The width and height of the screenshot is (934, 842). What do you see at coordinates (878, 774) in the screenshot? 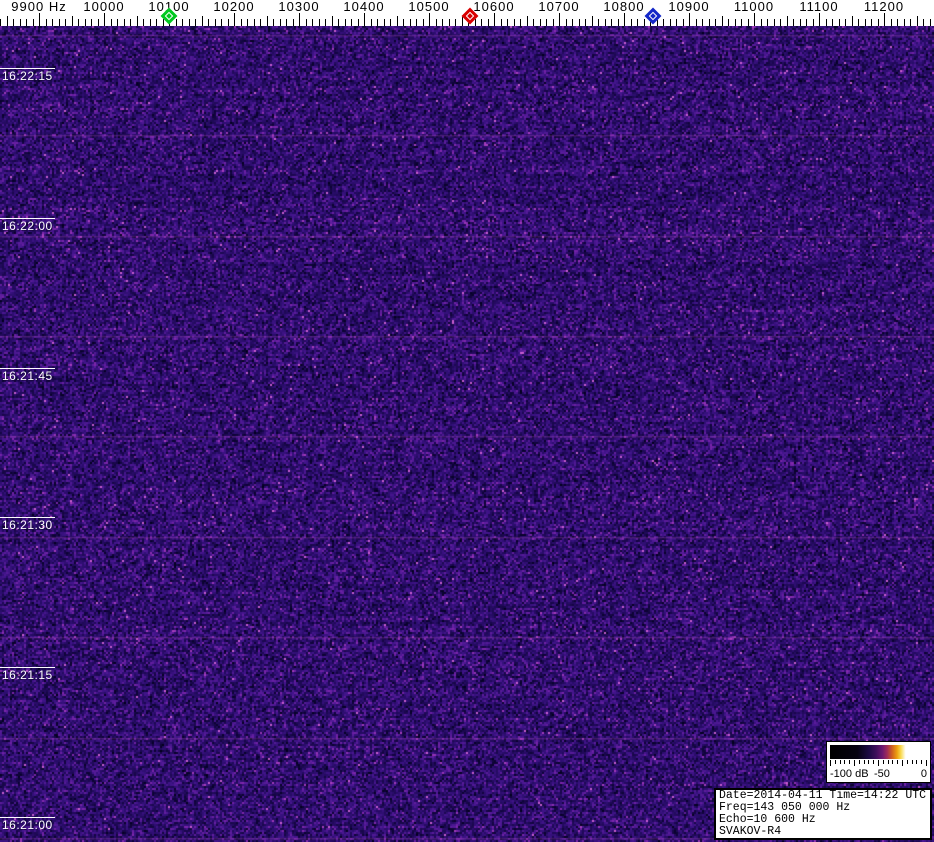
I see `color-scale-labels: -100 dB -50 0` at bounding box center [878, 774].